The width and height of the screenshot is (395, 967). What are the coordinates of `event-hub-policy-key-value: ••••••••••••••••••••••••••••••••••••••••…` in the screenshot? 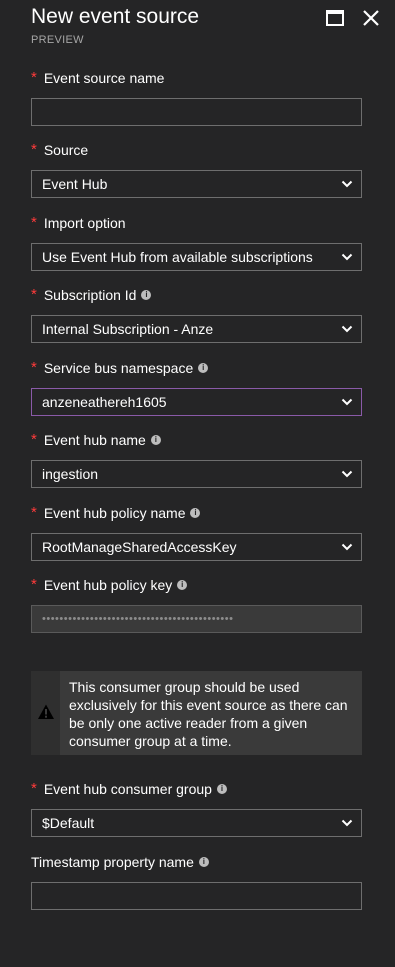 It's located at (138, 619).